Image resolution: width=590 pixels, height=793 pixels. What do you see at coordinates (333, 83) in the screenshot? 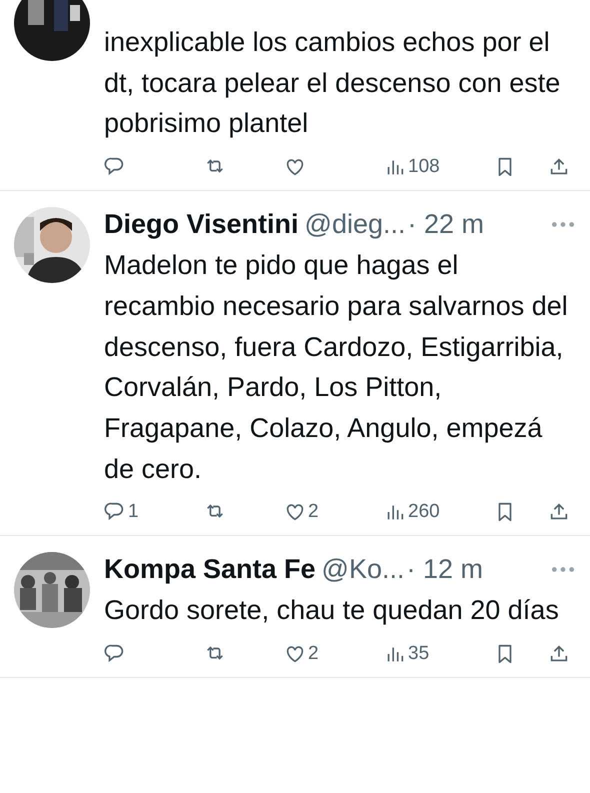
I see `tweet-text: inexplicable los cambios echos por el dt, tocara pelear el descenso con este pobrisimo plantel` at bounding box center [333, 83].